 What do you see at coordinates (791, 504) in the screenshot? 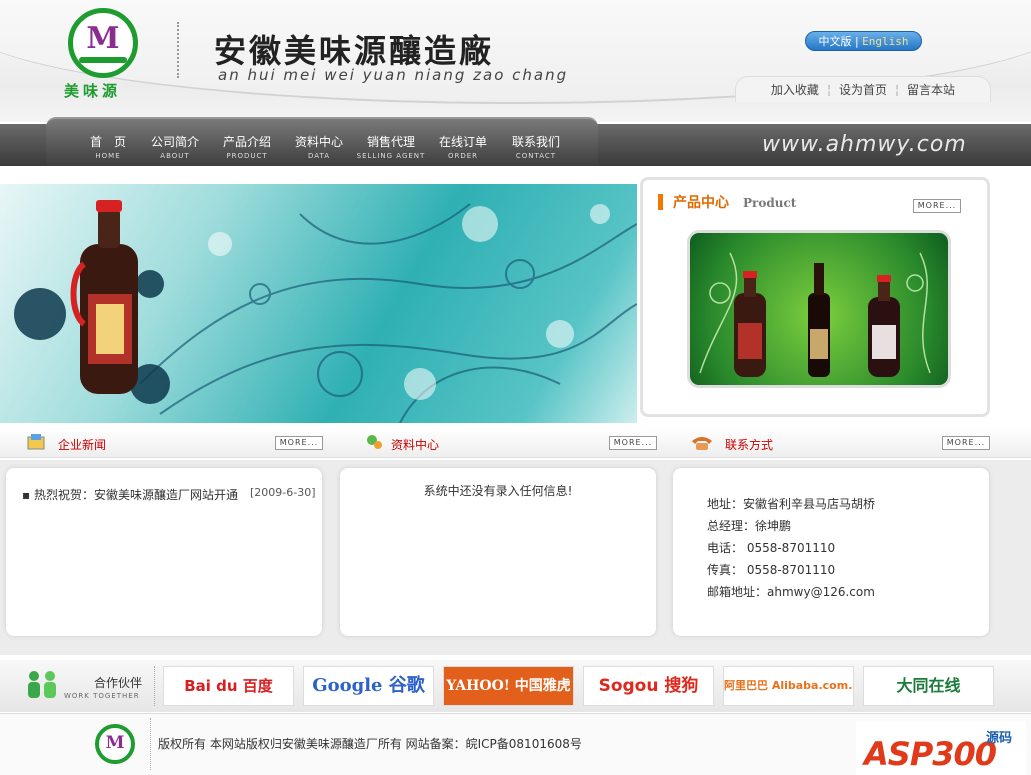
I see `contact-address: 地址：安徽省利辛县马店马胡桥` at bounding box center [791, 504].